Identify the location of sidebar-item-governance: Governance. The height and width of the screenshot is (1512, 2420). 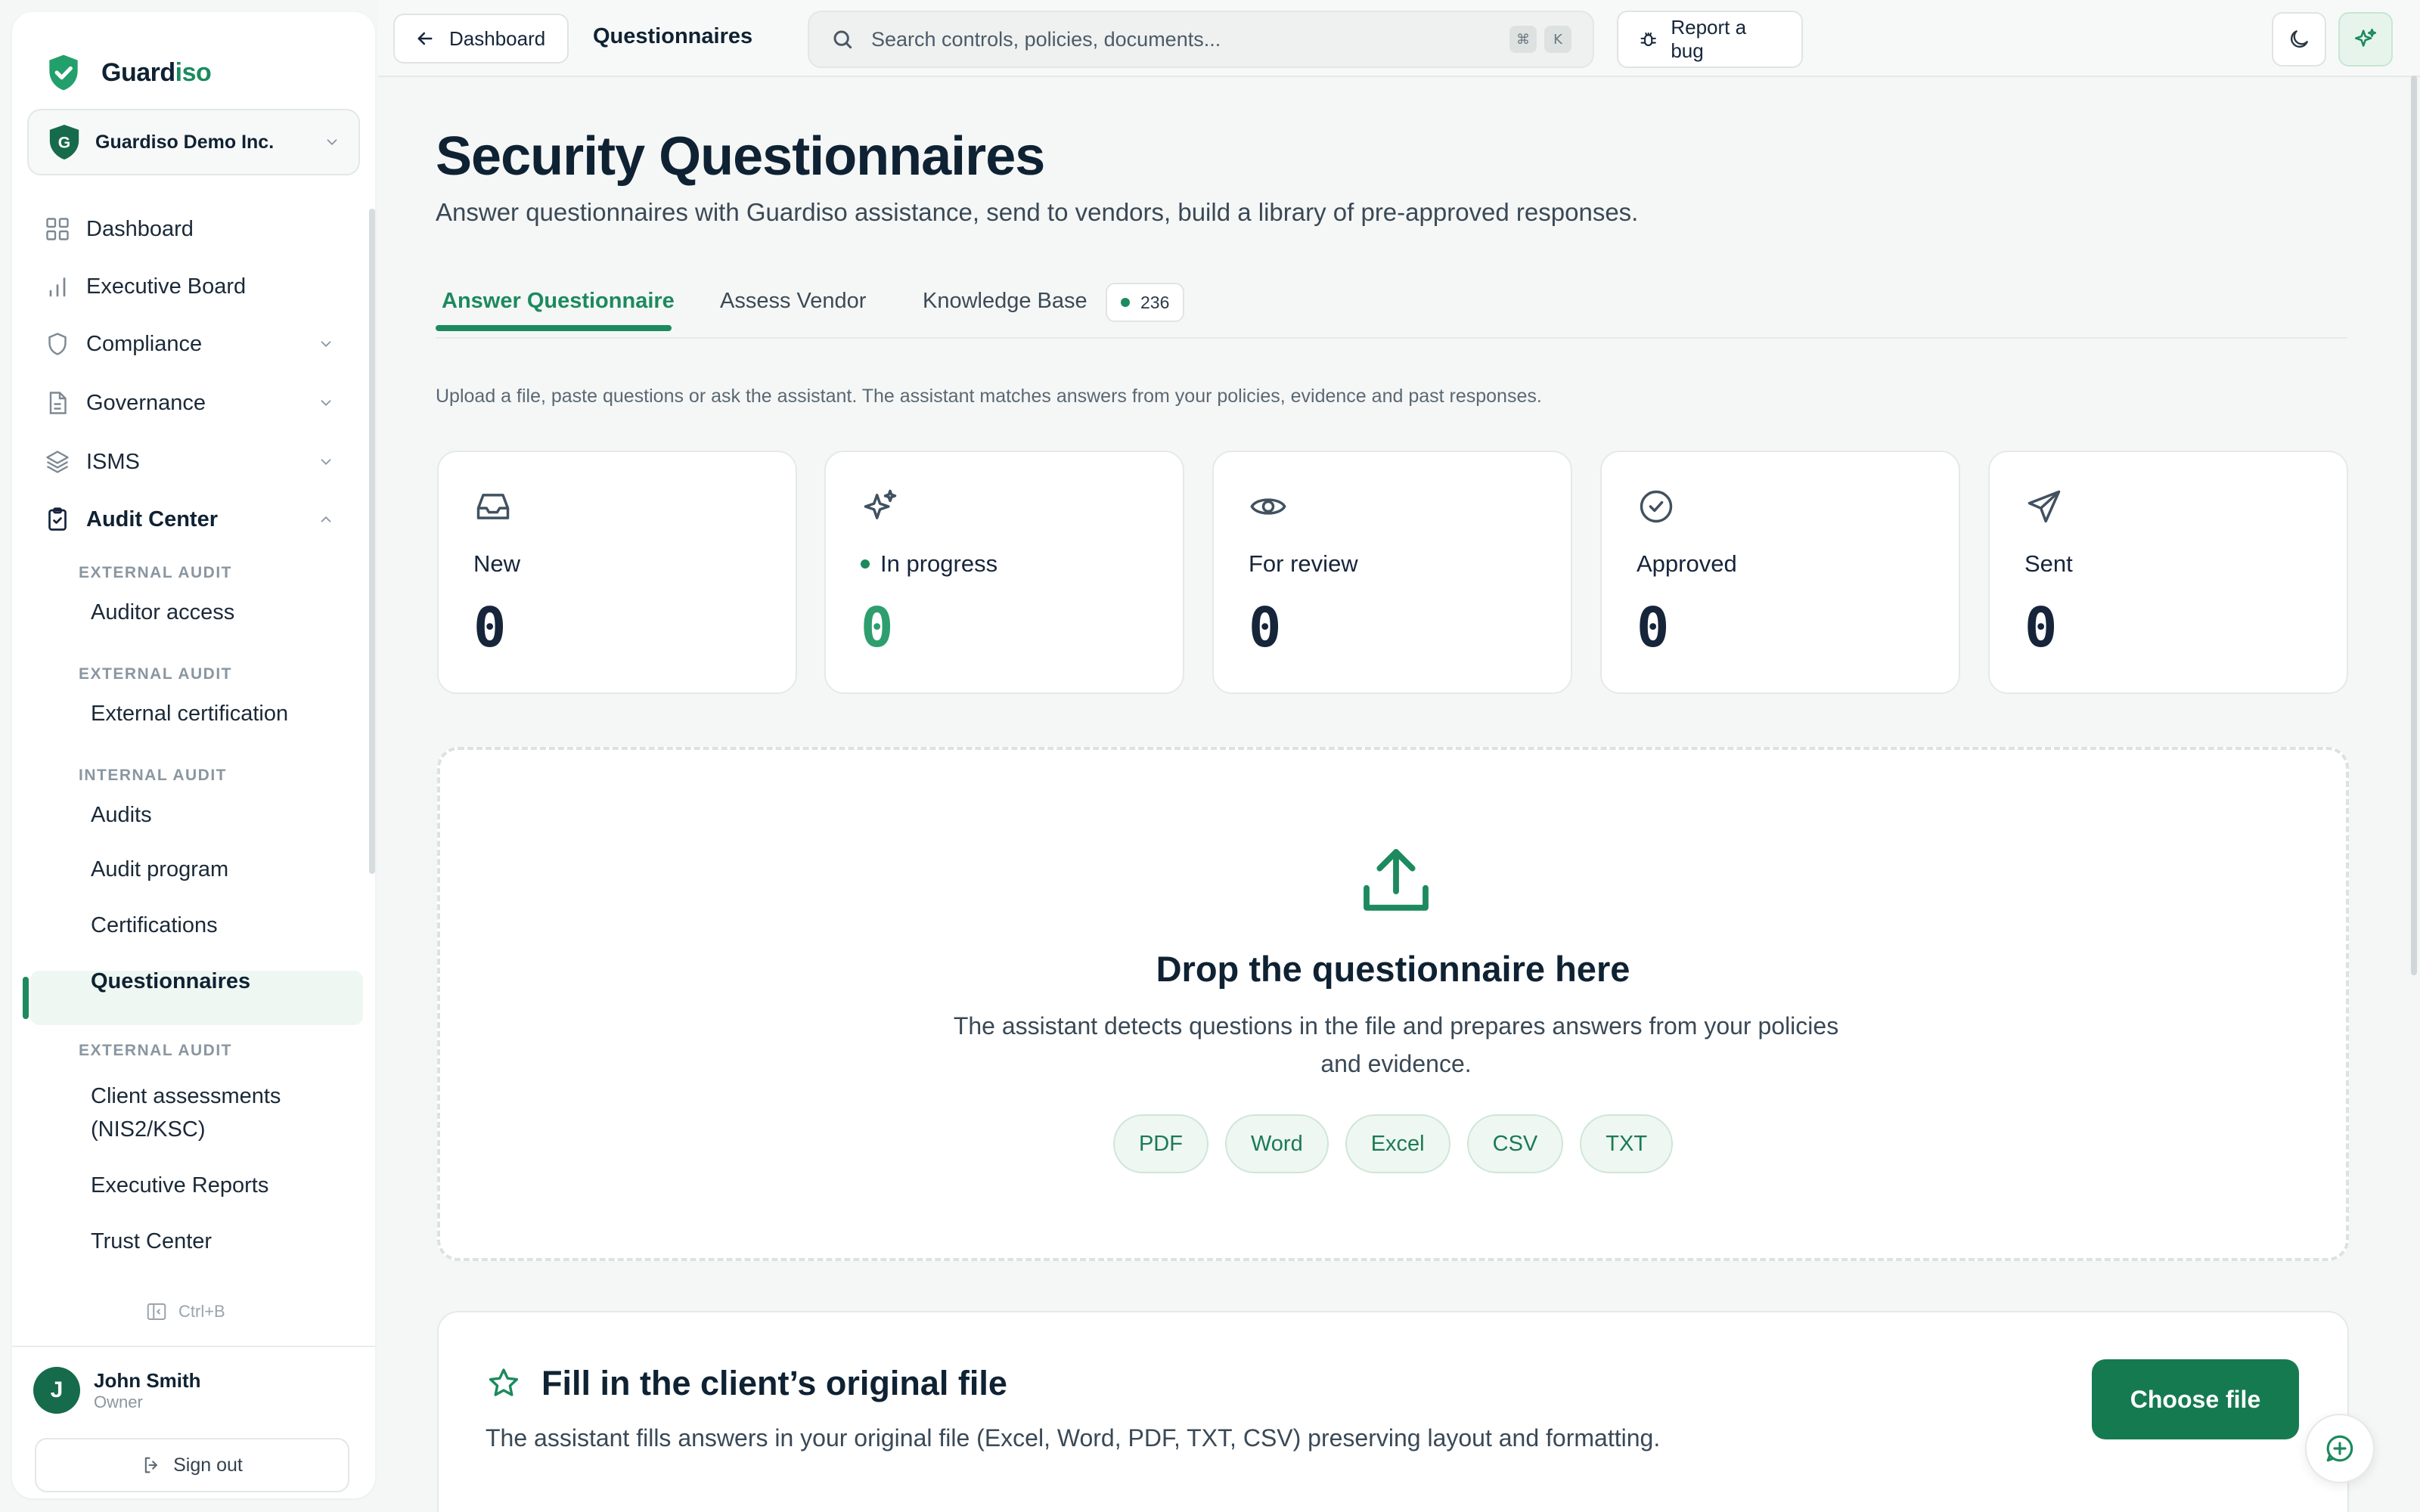
(192, 403).